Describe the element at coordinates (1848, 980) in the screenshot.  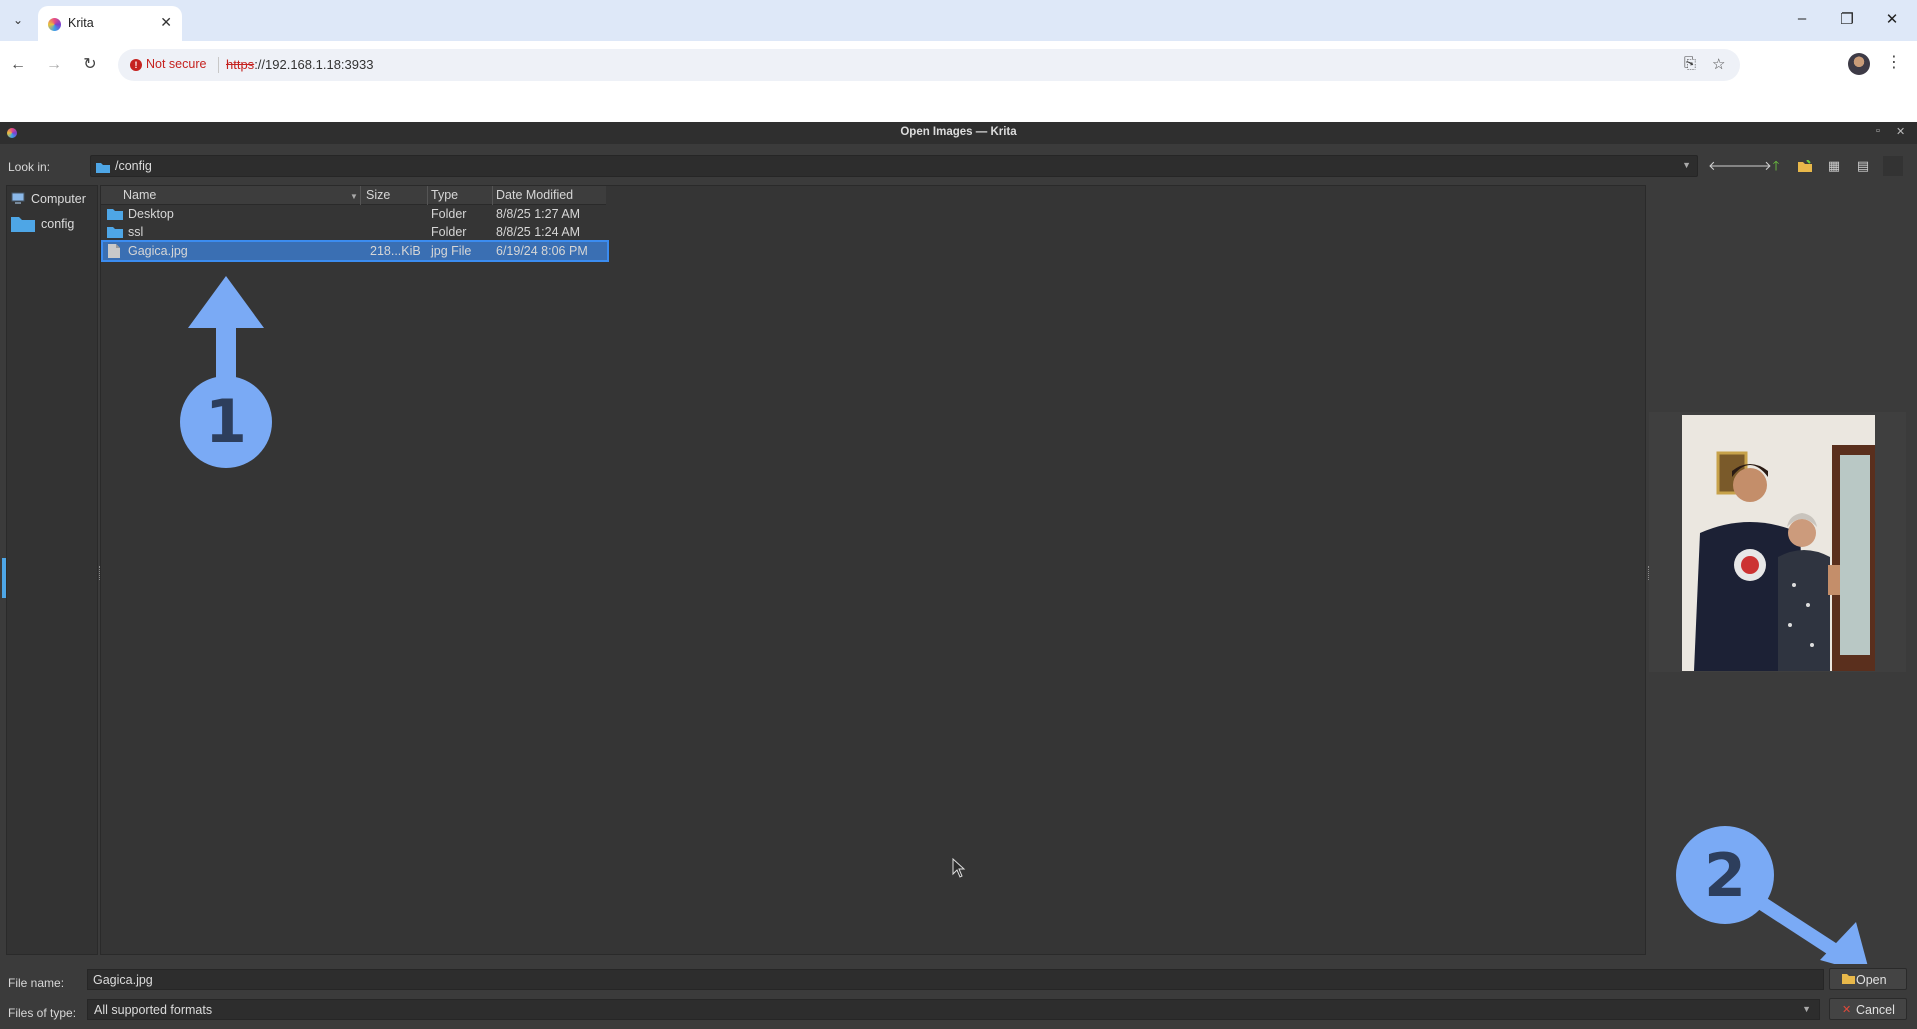
I see `folder-open-icon` at that location.